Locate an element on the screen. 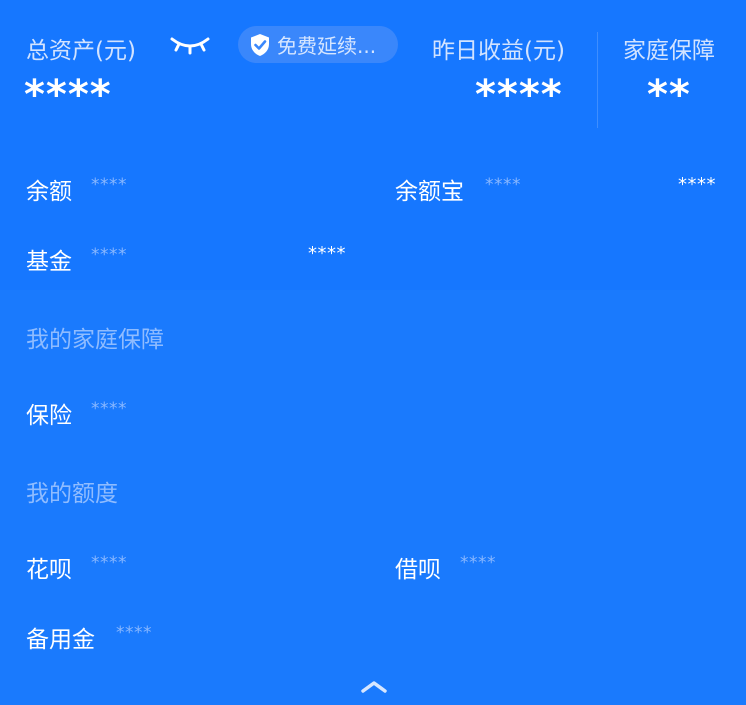  eye-closed-icon is located at coordinates (190, 43).